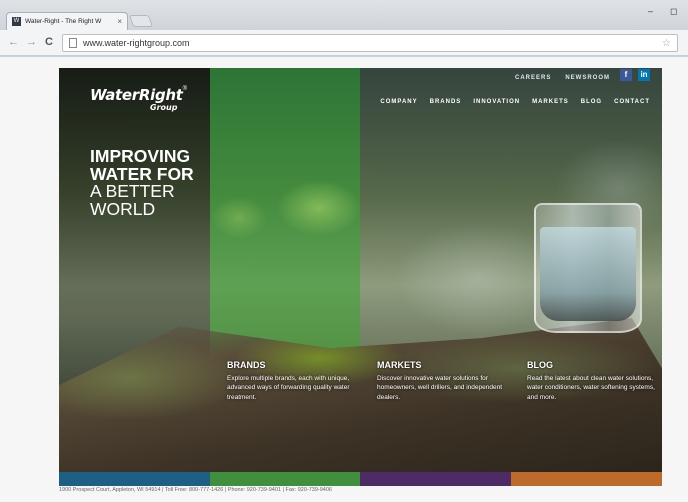 Image resolution: width=688 pixels, height=502 pixels. What do you see at coordinates (164, 107) in the screenshot?
I see `logo-subtitle: Group` at bounding box center [164, 107].